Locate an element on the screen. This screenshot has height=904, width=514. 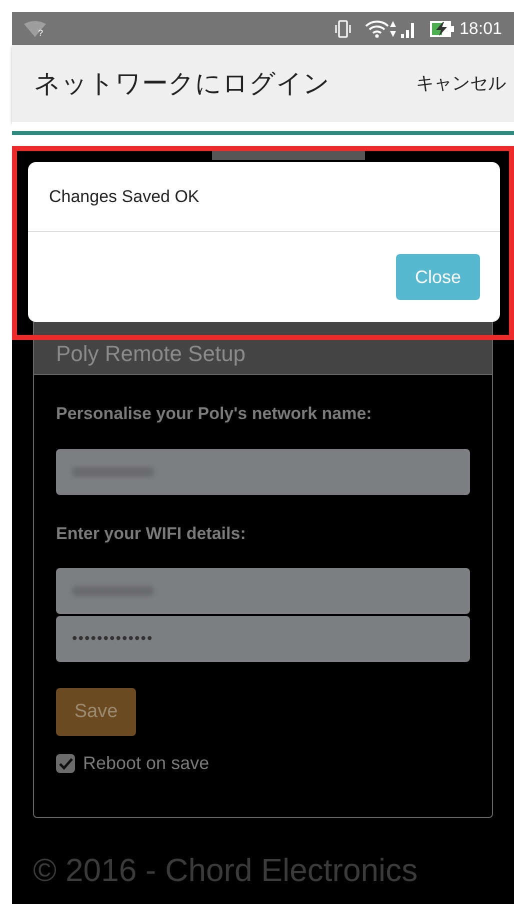
wifi-icon is located at coordinates (377, 29).